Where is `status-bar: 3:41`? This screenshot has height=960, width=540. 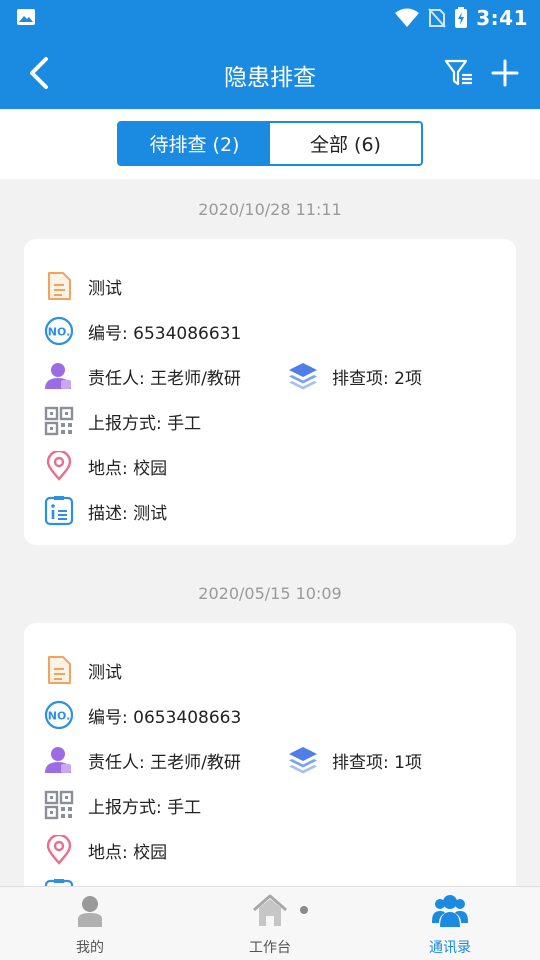
status-bar: 3:41 is located at coordinates (270, 18).